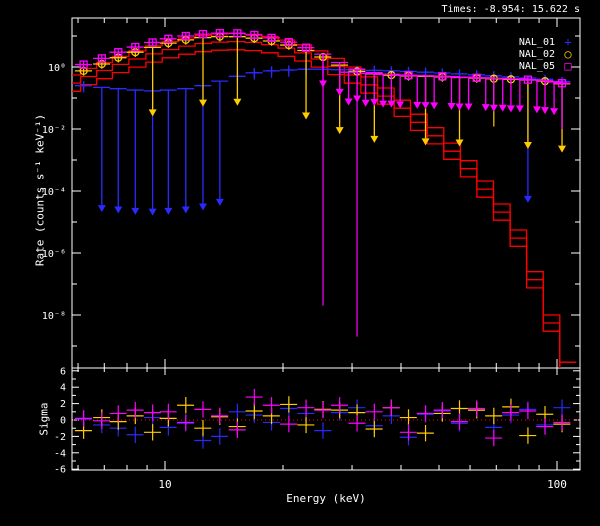 The width and height of the screenshot is (600, 526). Describe the element at coordinates (326, 498) in the screenshot. I see `energy-axis-label: Energy (keV)` at that location.